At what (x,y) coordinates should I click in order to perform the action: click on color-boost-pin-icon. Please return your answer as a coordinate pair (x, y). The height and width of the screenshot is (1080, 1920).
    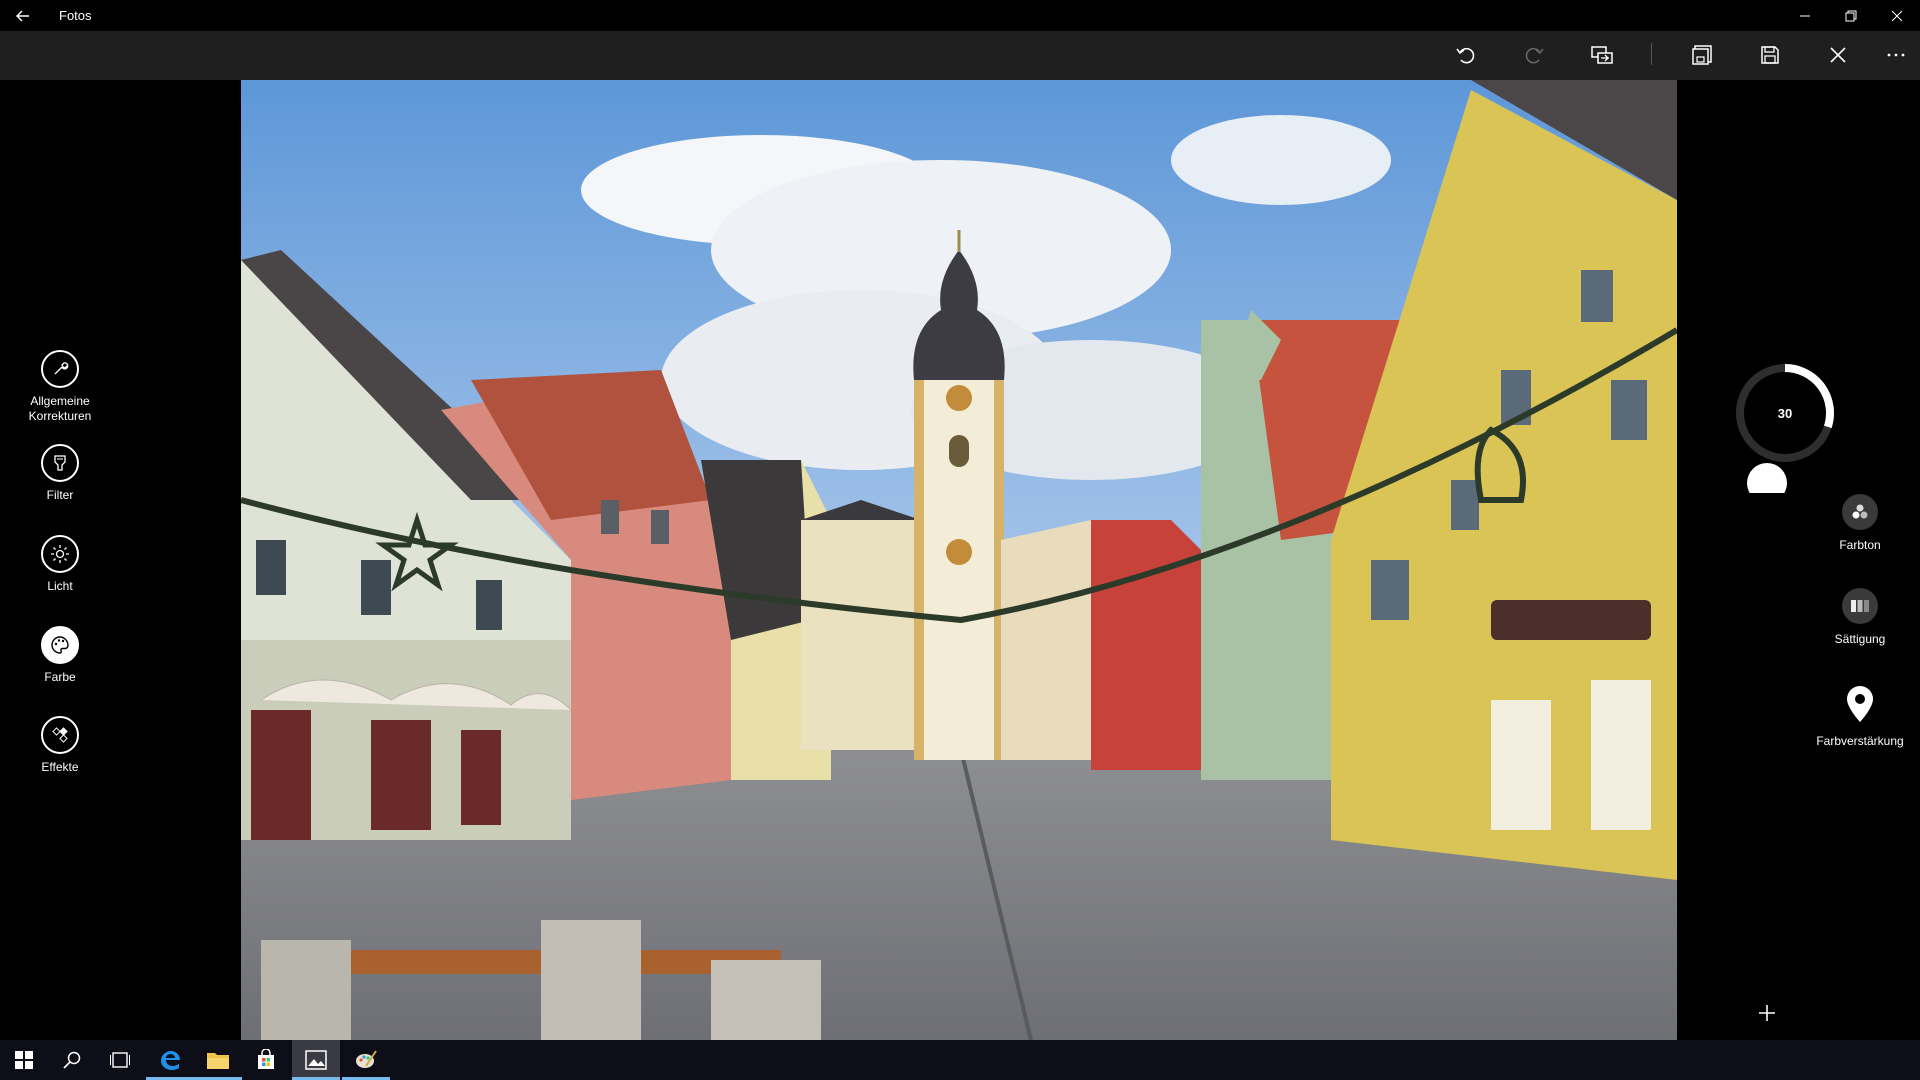
    Looking at the image, I should click on (1860, 704).